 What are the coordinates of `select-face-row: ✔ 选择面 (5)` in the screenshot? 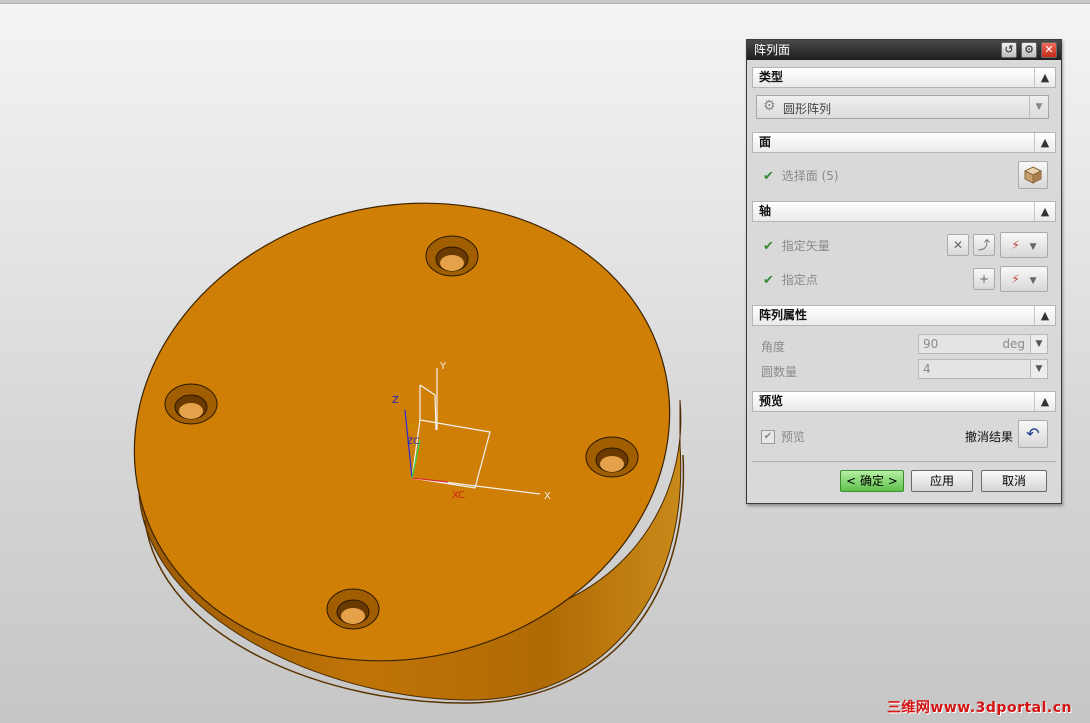 It's located at (801, 175).